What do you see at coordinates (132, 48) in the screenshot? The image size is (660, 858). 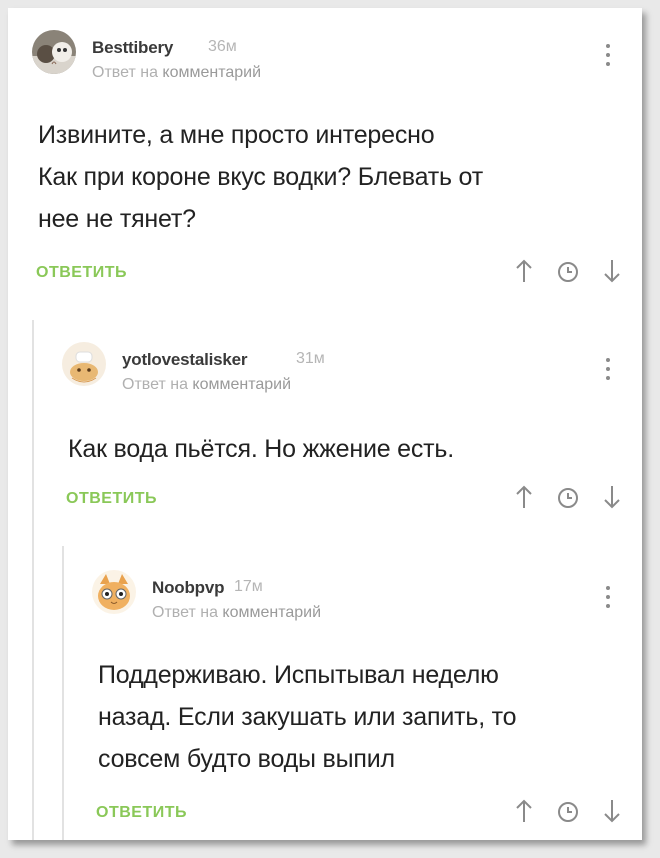 I see `author-name: Besttibery` at bounding box center [132, 48].